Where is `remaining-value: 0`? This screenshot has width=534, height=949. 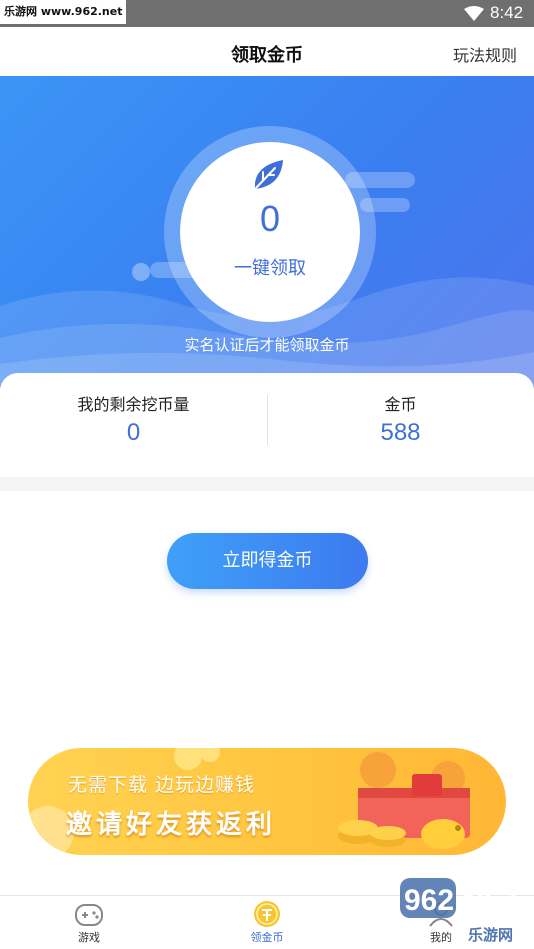
remaining-value: 0 is located at coordinates (133, 432).